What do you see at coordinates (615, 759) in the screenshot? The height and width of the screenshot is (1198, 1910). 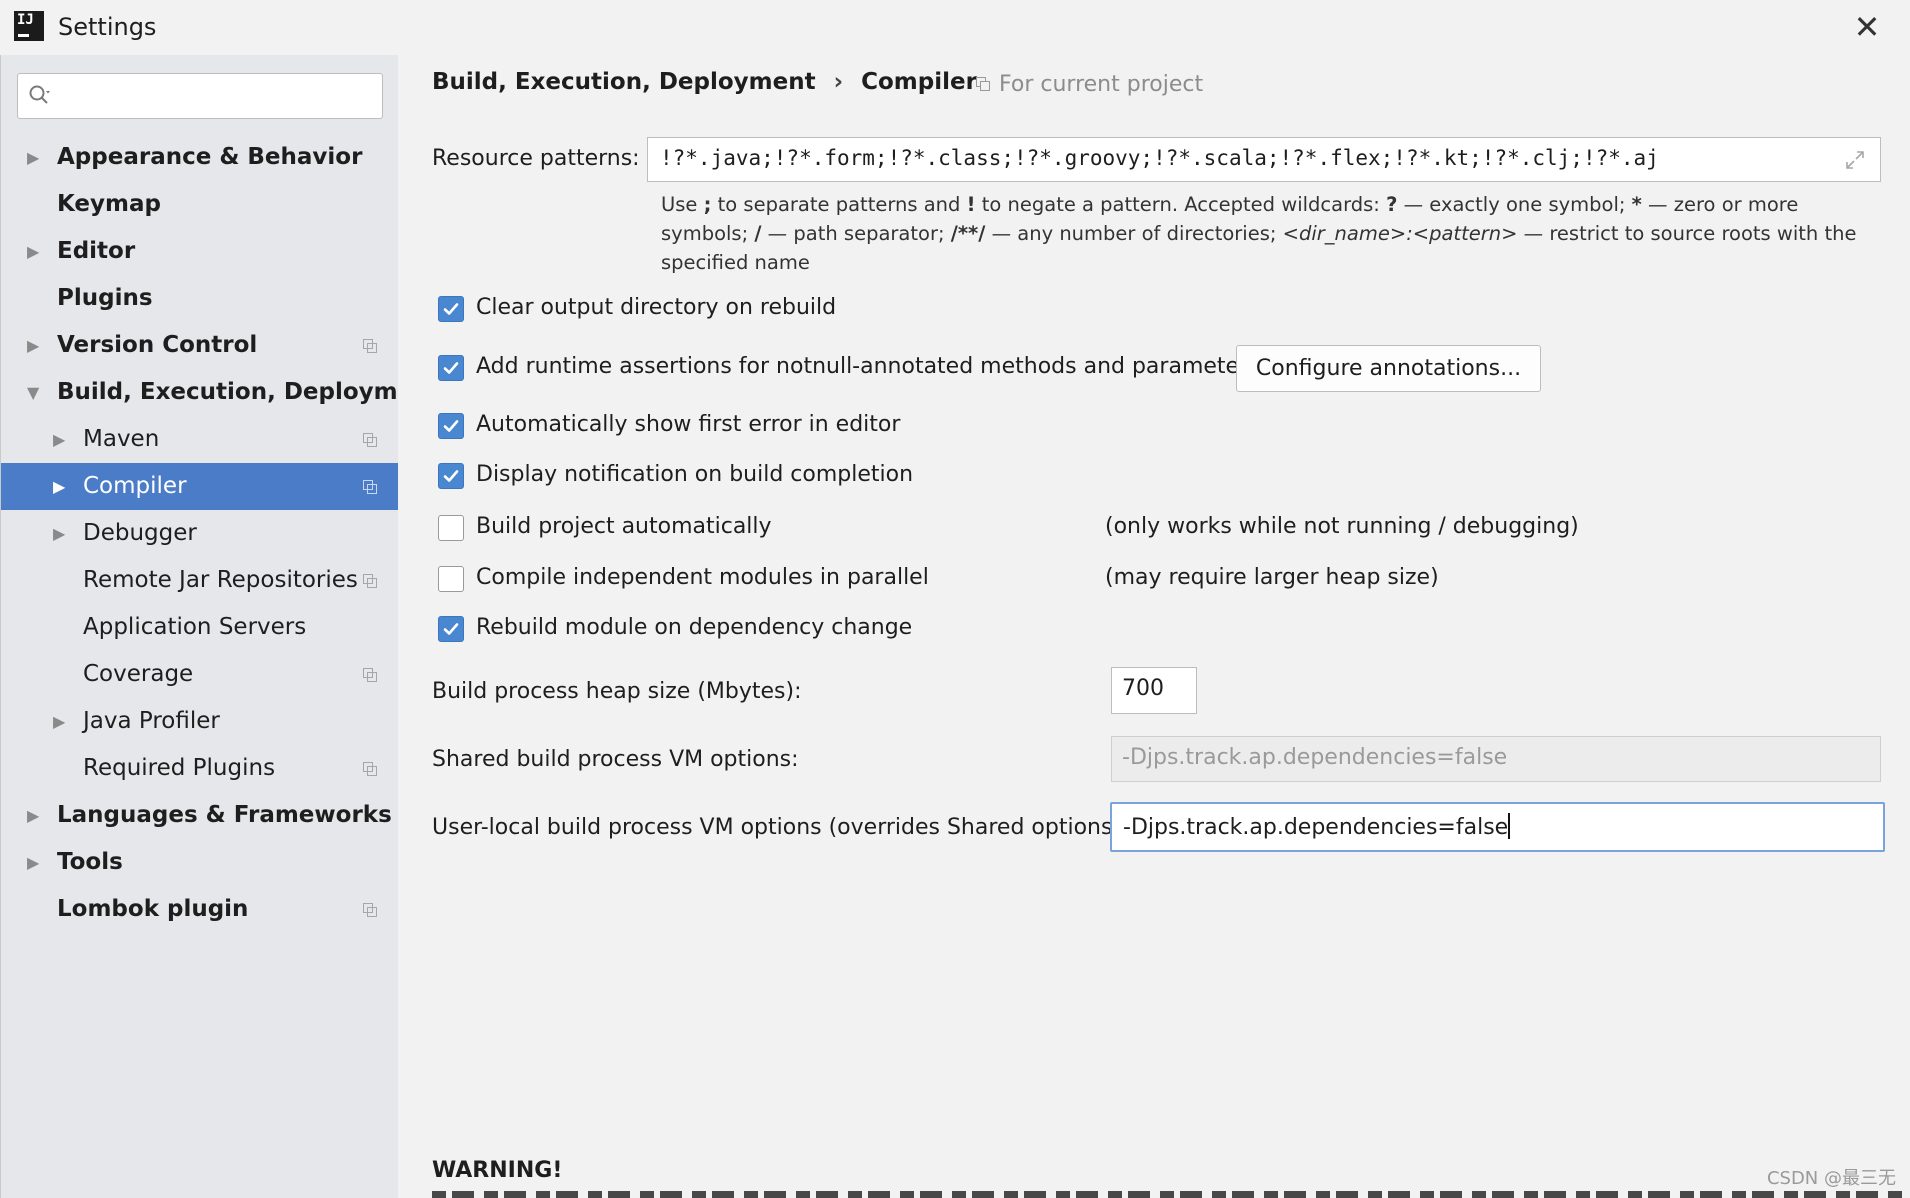 I see `shared-vm-options-label: Shared build process VM options:` at bounding box center [615, 759].